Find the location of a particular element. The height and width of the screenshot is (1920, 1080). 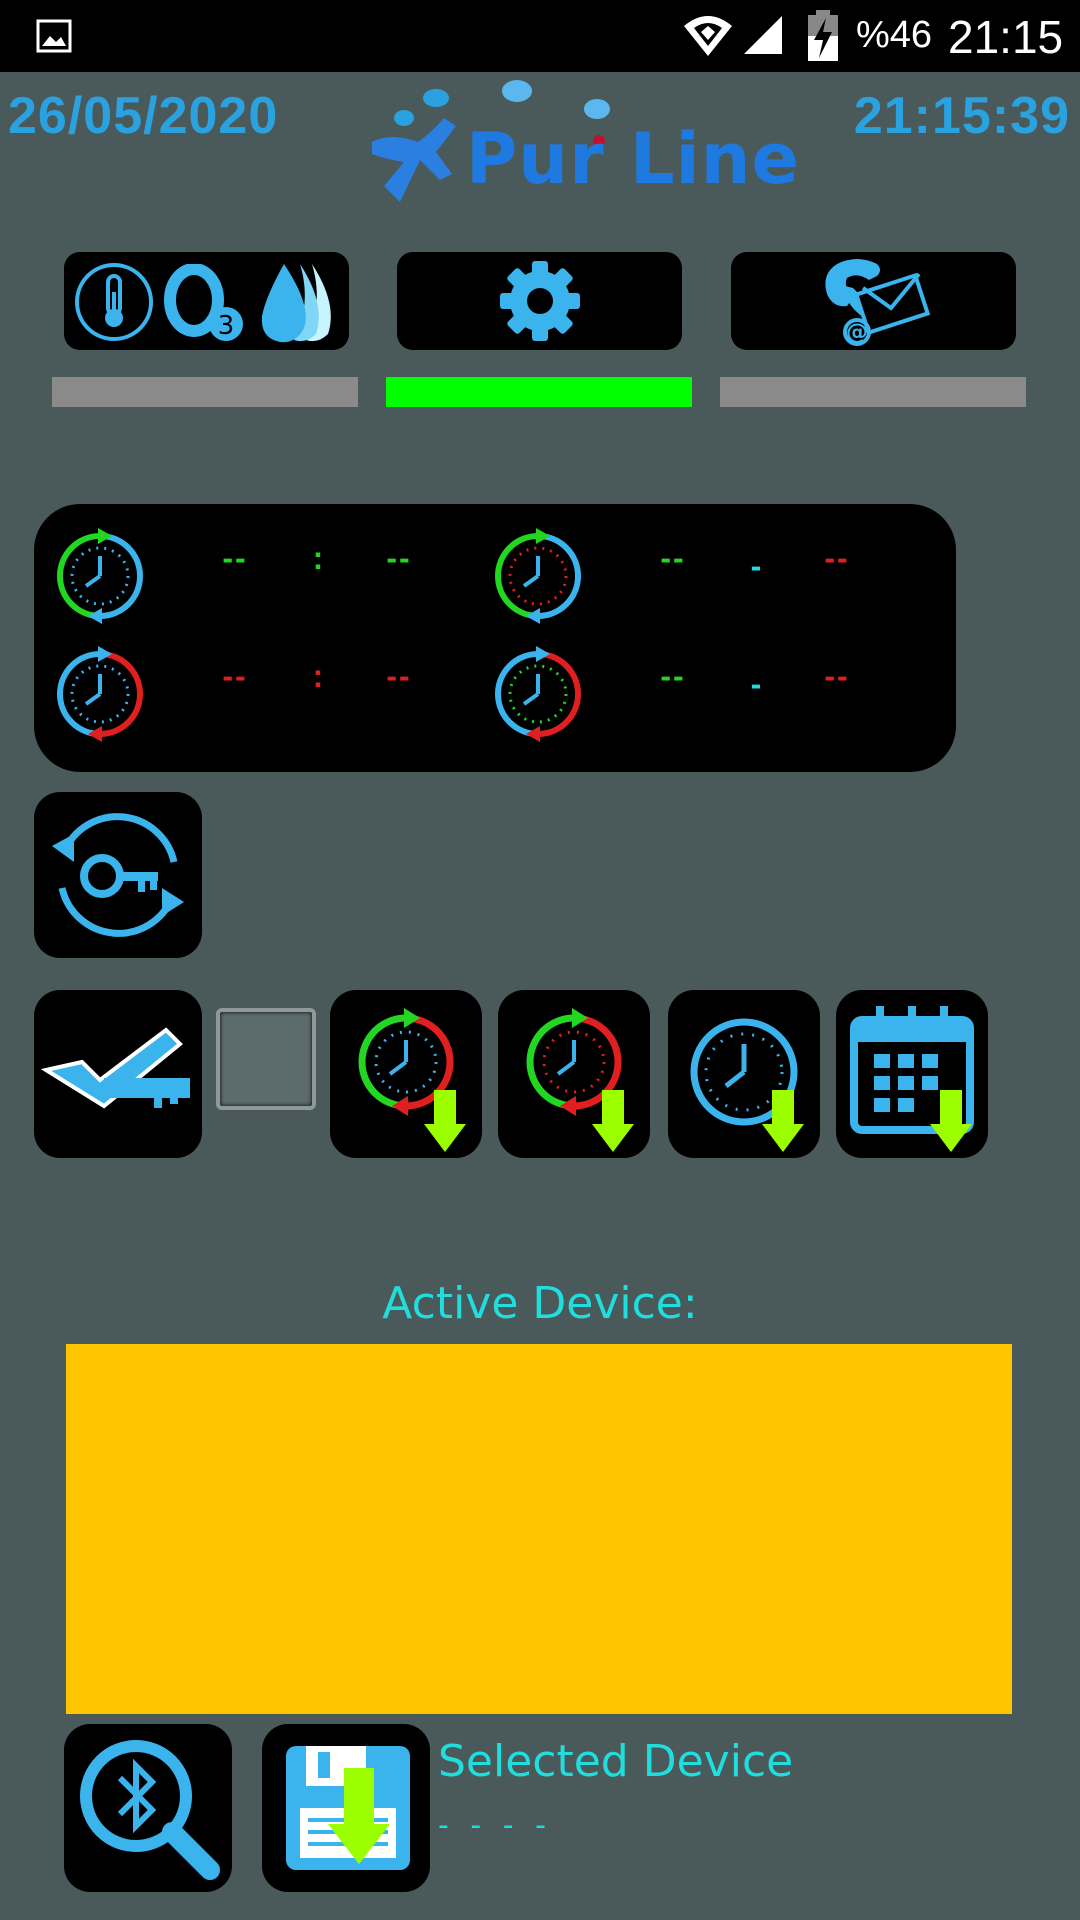

calendar-download-button is located at coordinates (912, 1074).